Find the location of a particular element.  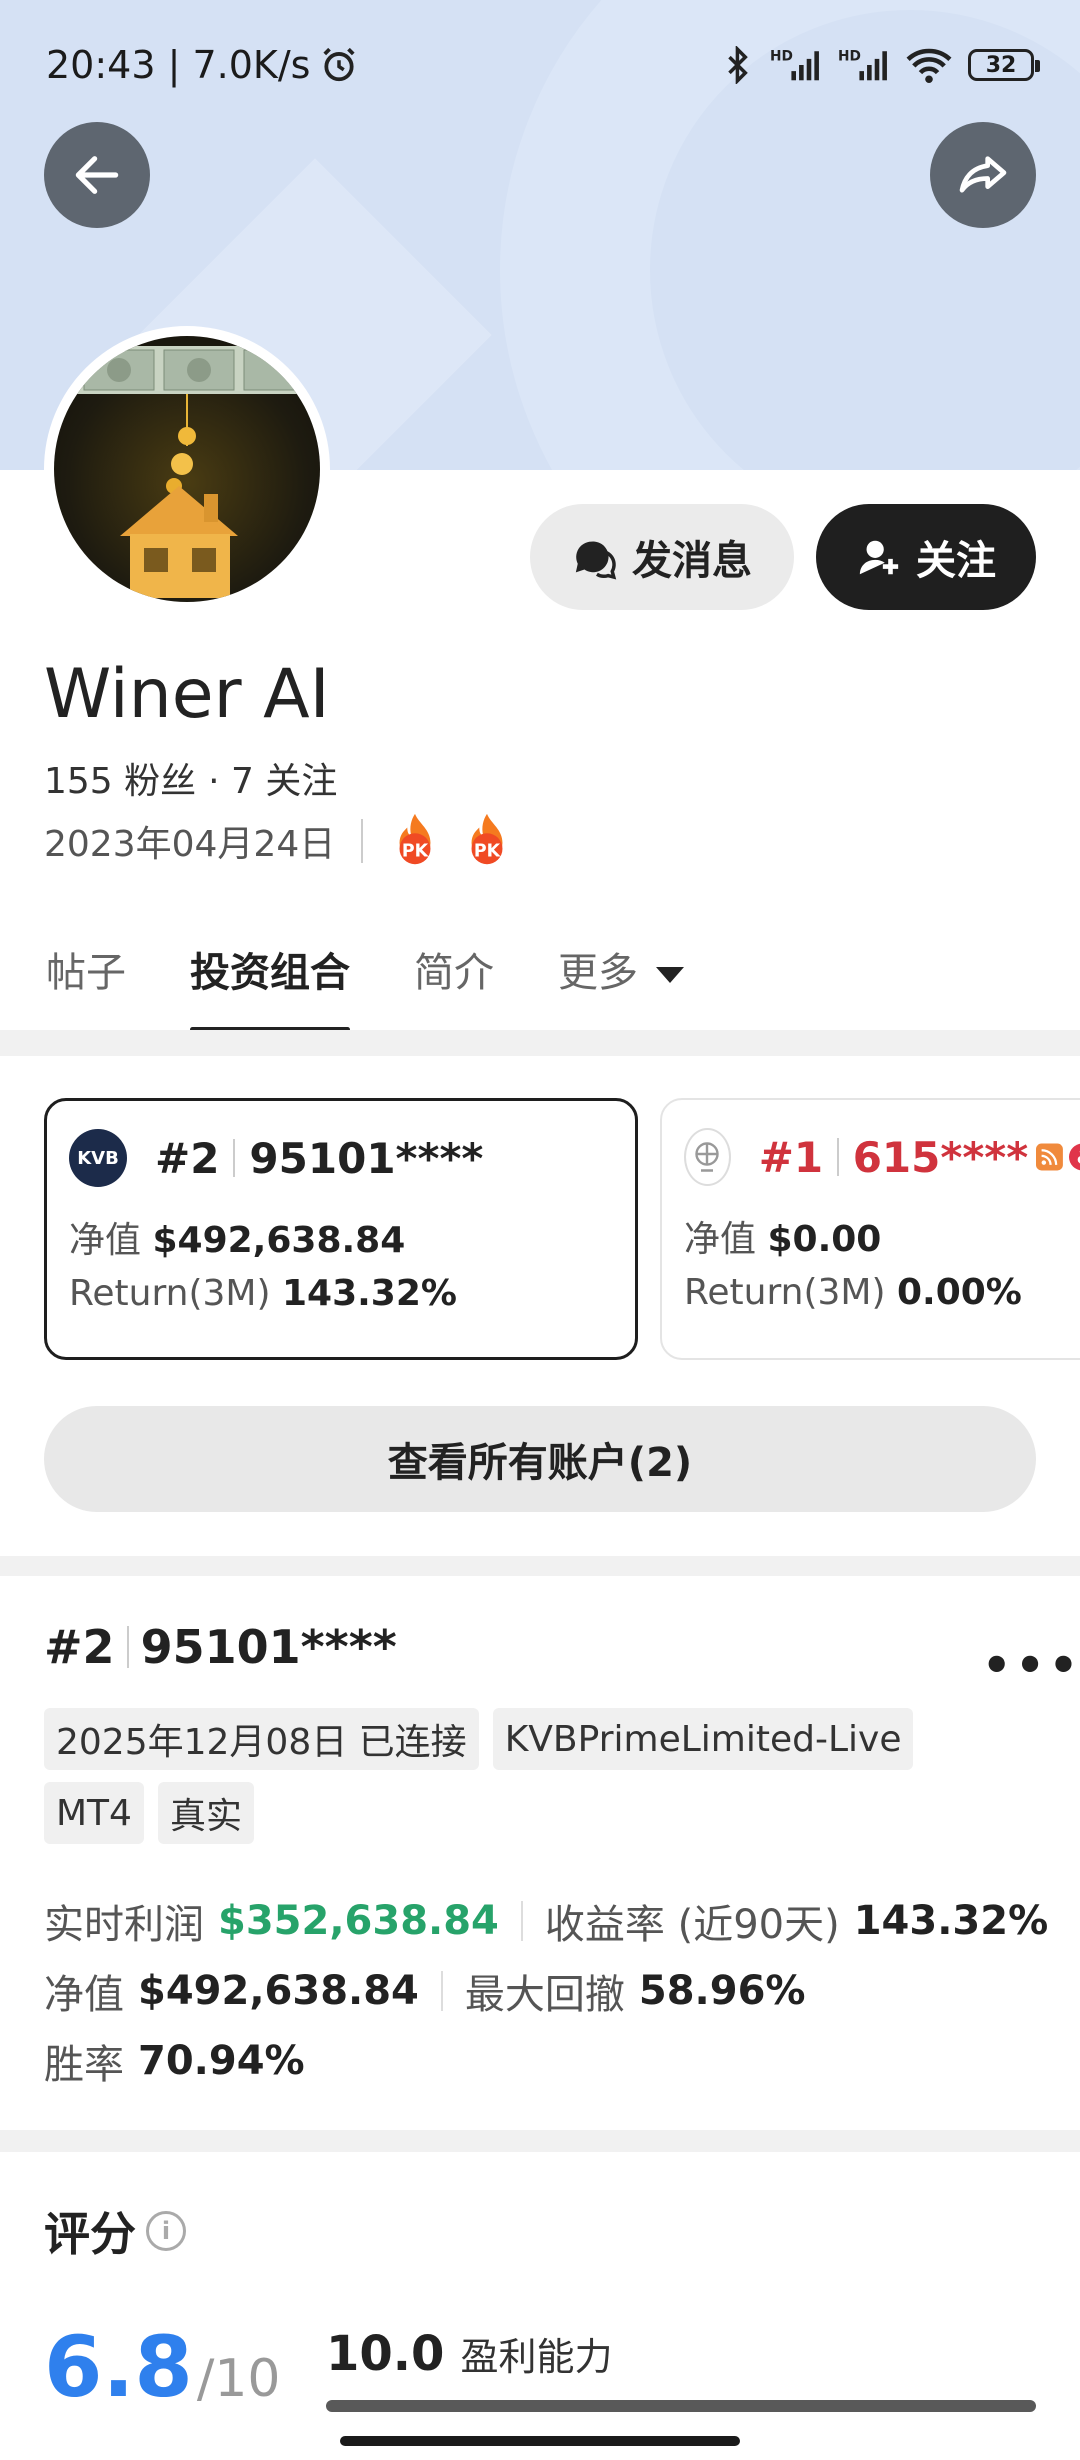

account-rank: #1 is located at coordinates (791, 1157).